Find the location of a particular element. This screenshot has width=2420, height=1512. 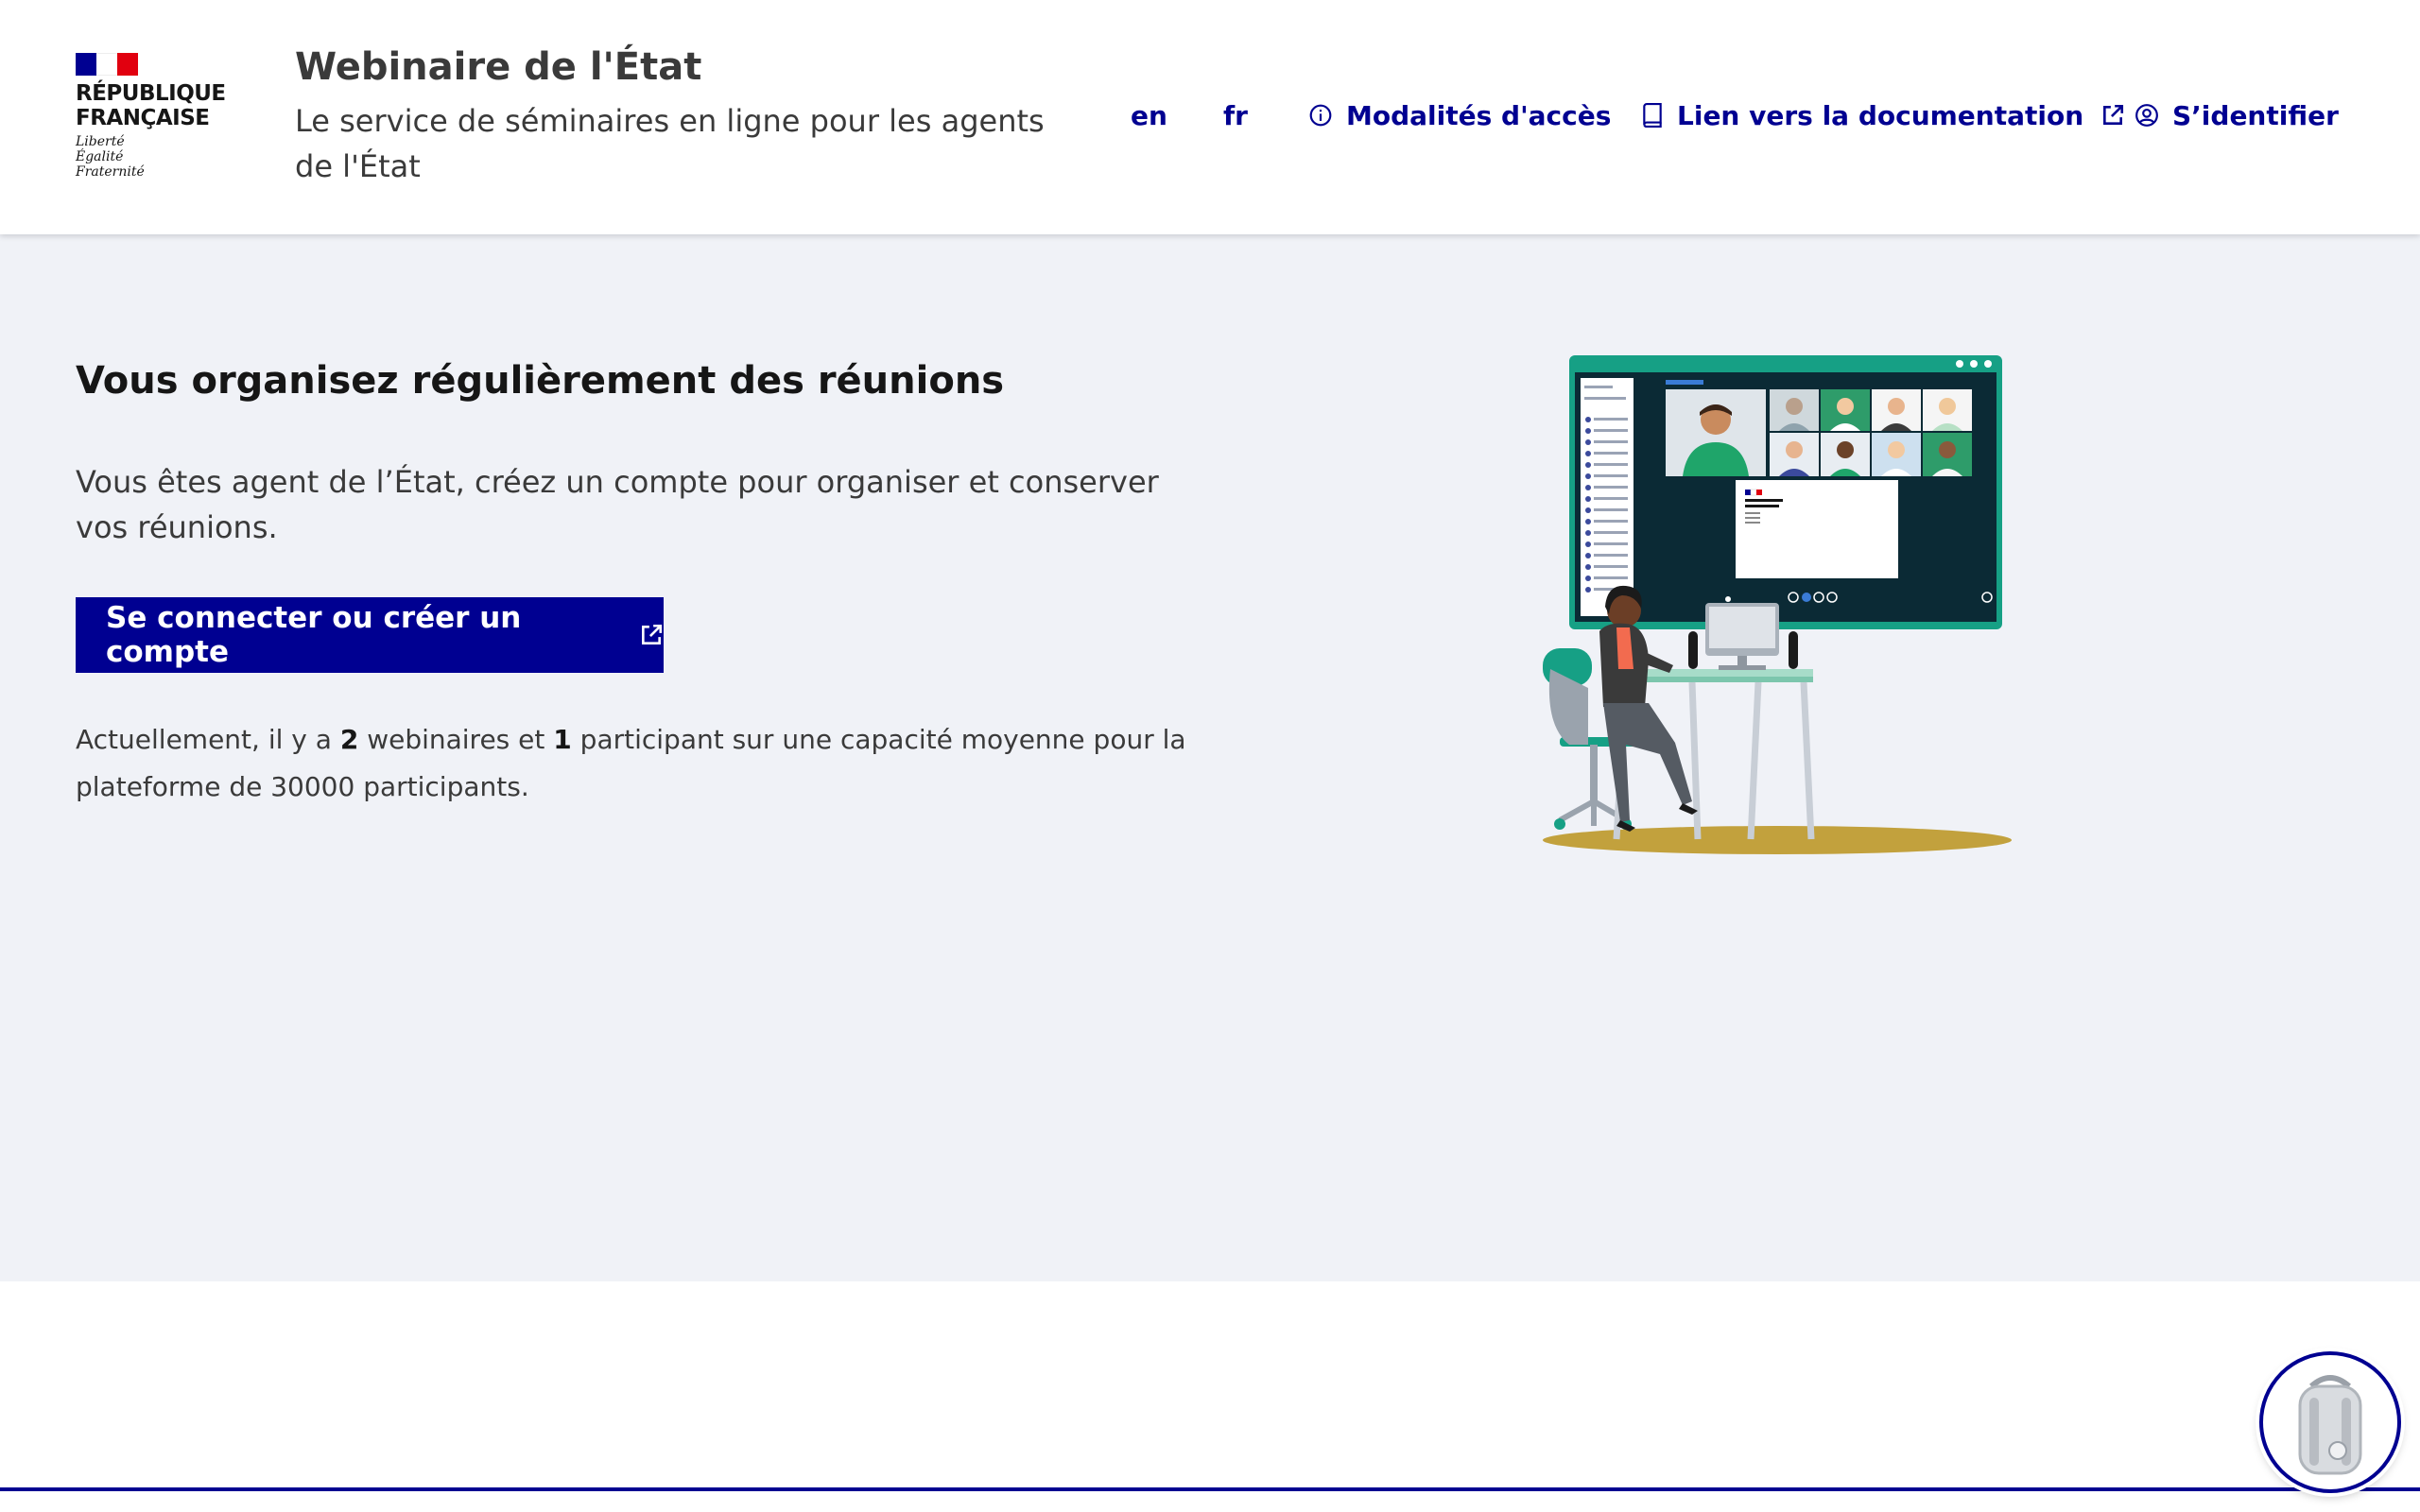

book-icon is located at coordinates (1652, 115).